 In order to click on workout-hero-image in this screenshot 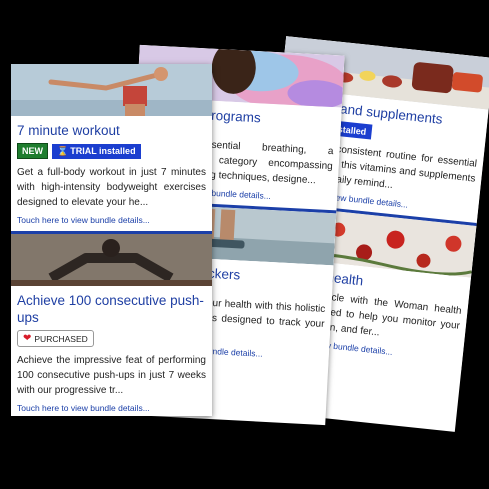, I will do `click(111, 90)`.